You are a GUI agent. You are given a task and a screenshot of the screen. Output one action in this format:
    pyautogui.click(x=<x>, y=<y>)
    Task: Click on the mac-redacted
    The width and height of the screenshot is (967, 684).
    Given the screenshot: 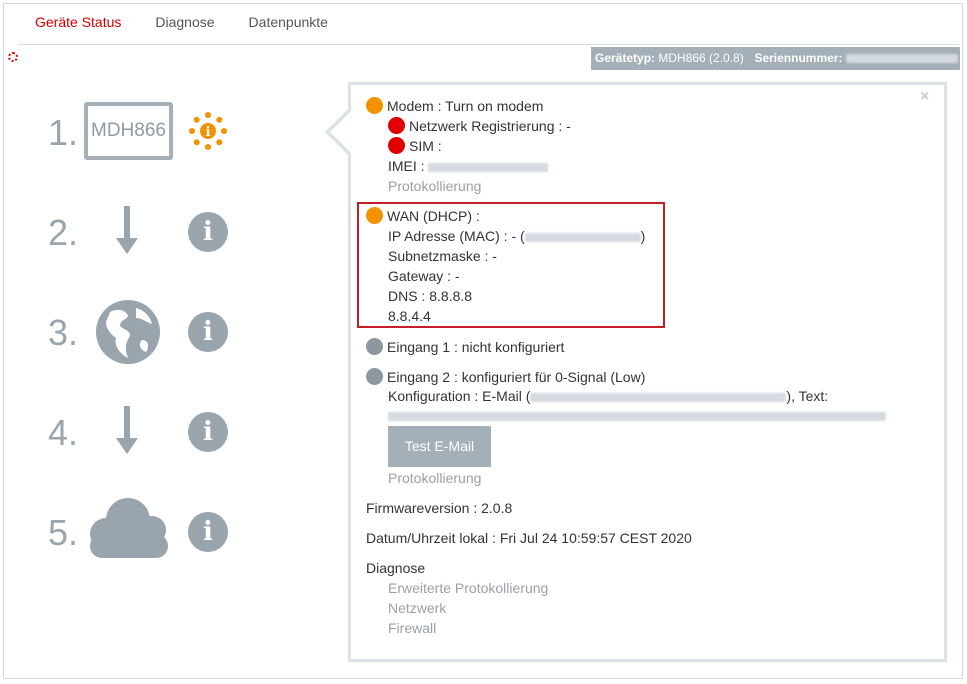 What is the action you would take?
    pyautogui.click(x=582, y=237)
    